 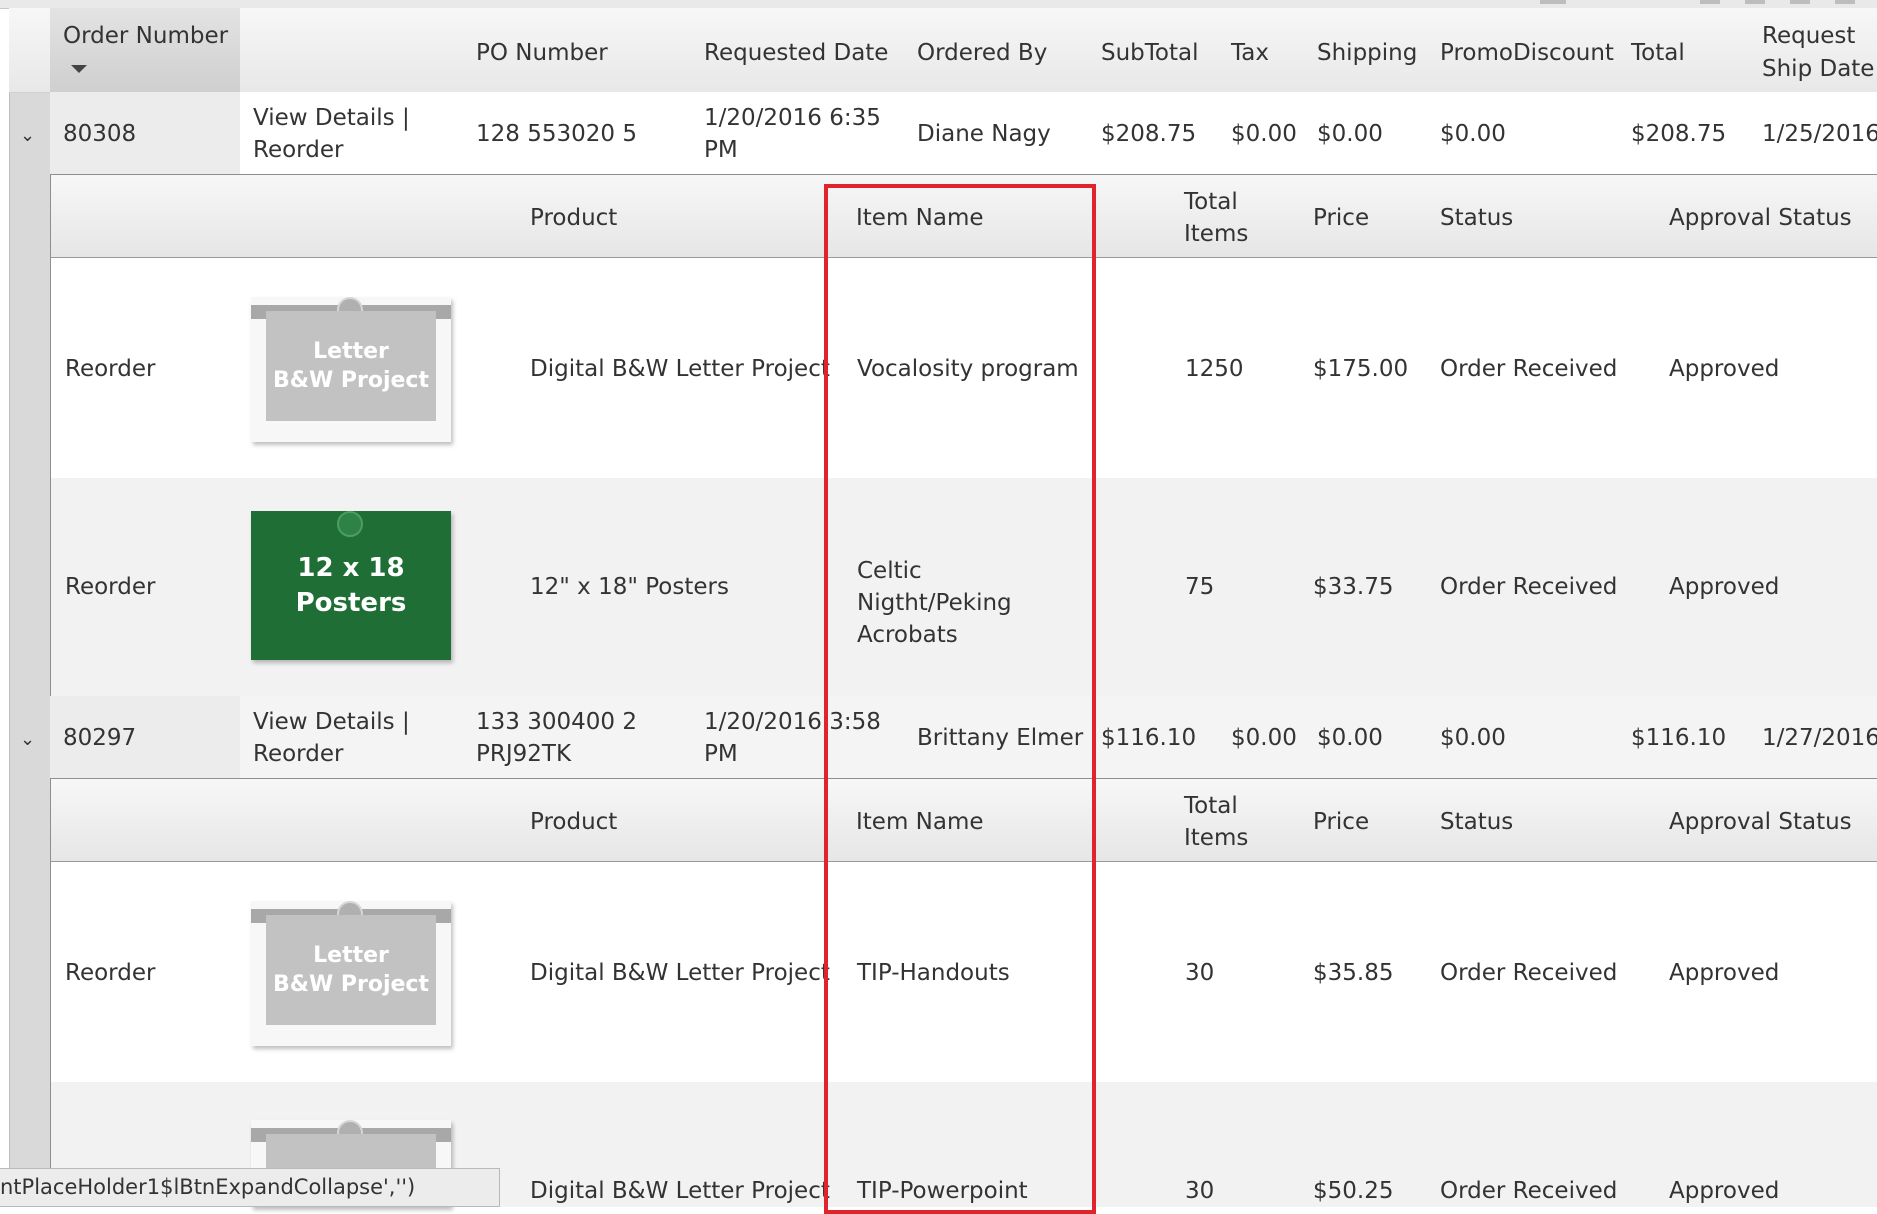 What do you see at coordinates (1149, 738) in the screenshot?
I see `subtotal: $116.10` at bounding box center [1149, 738].